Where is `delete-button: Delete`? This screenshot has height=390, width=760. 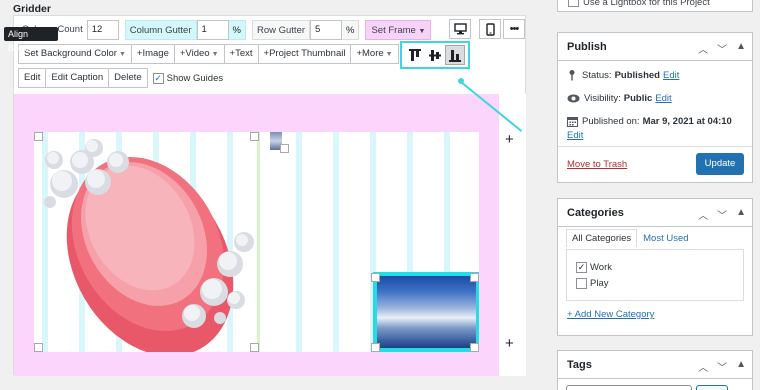 delete-button: Delete is located at coordinates (128, 78).